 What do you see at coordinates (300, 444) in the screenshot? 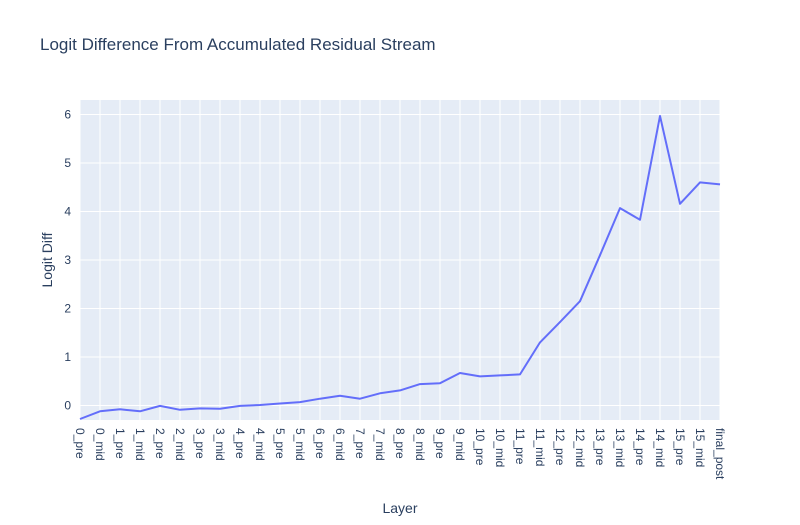
I see `x-tick-label: 5_mid` at bounding box center [300, 444].